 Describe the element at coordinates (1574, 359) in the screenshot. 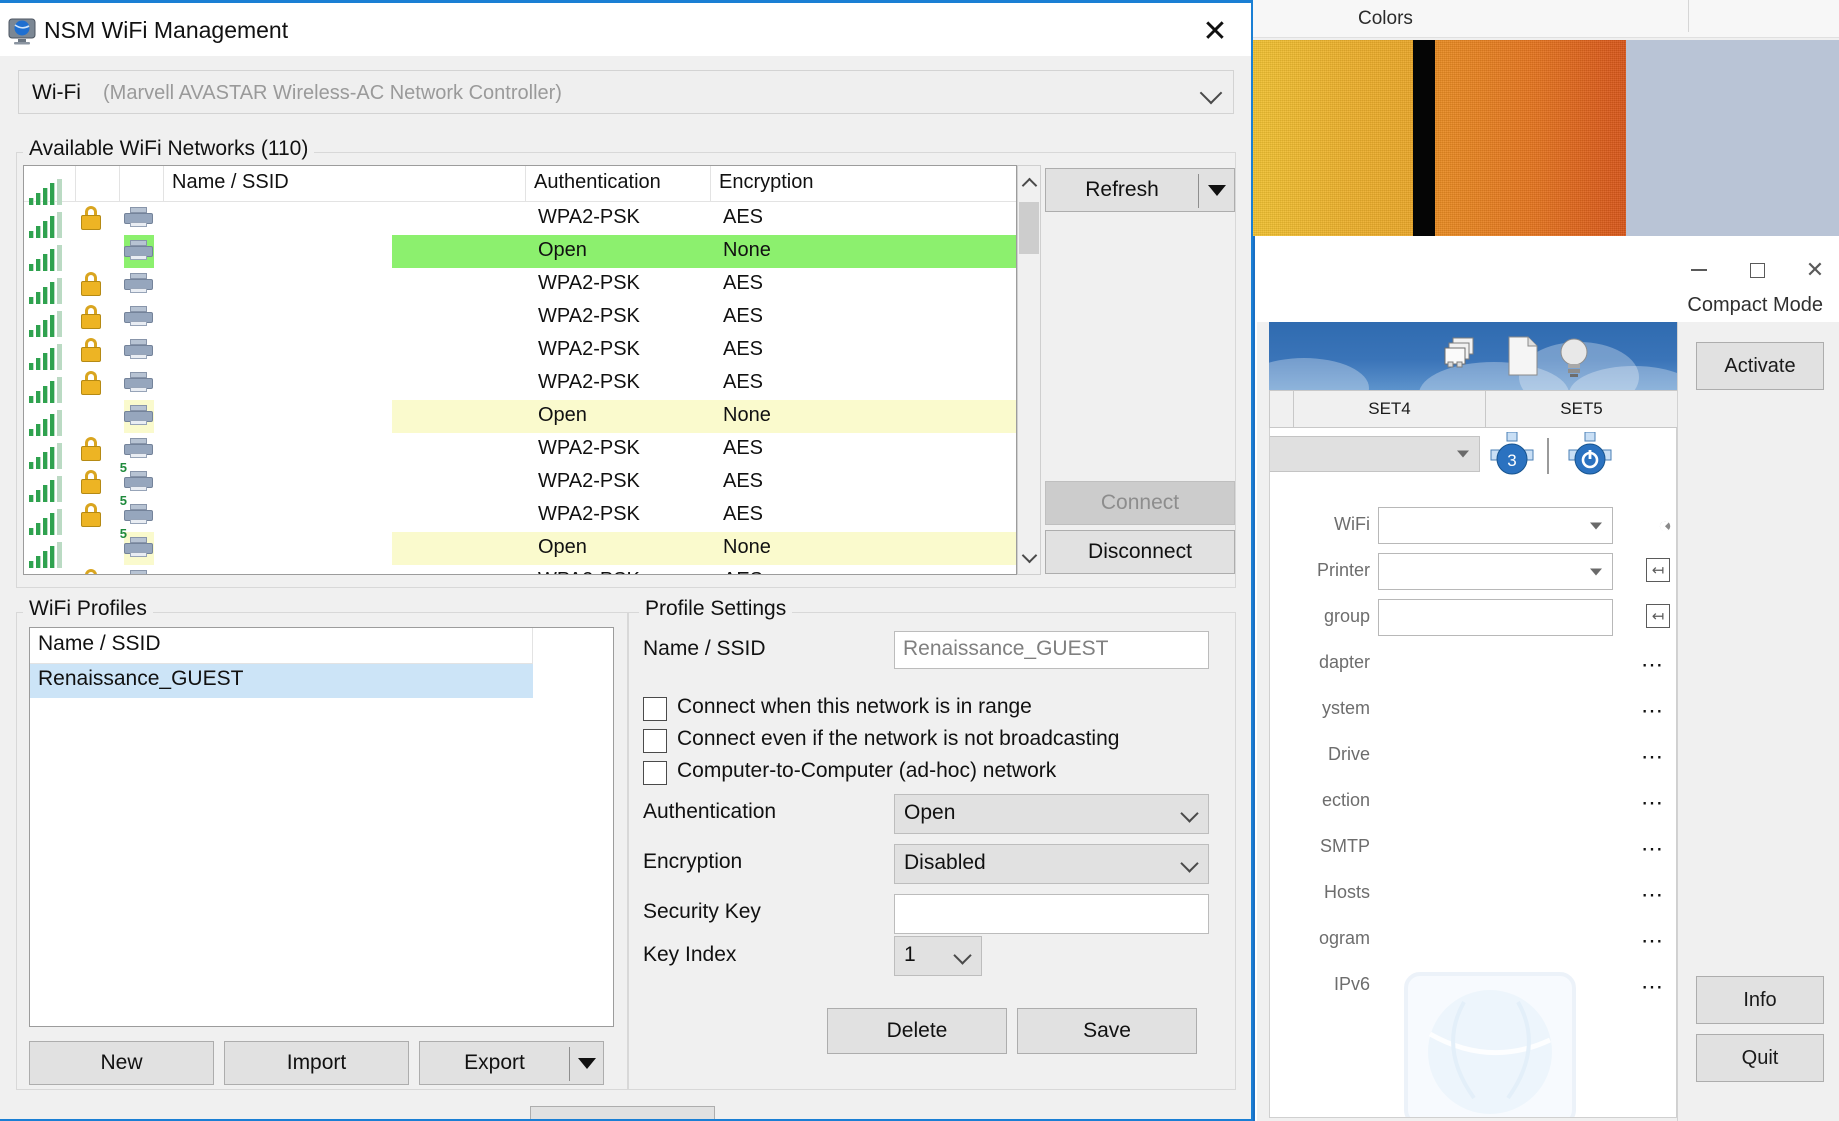

I see `lightbulb-icon` at that location.